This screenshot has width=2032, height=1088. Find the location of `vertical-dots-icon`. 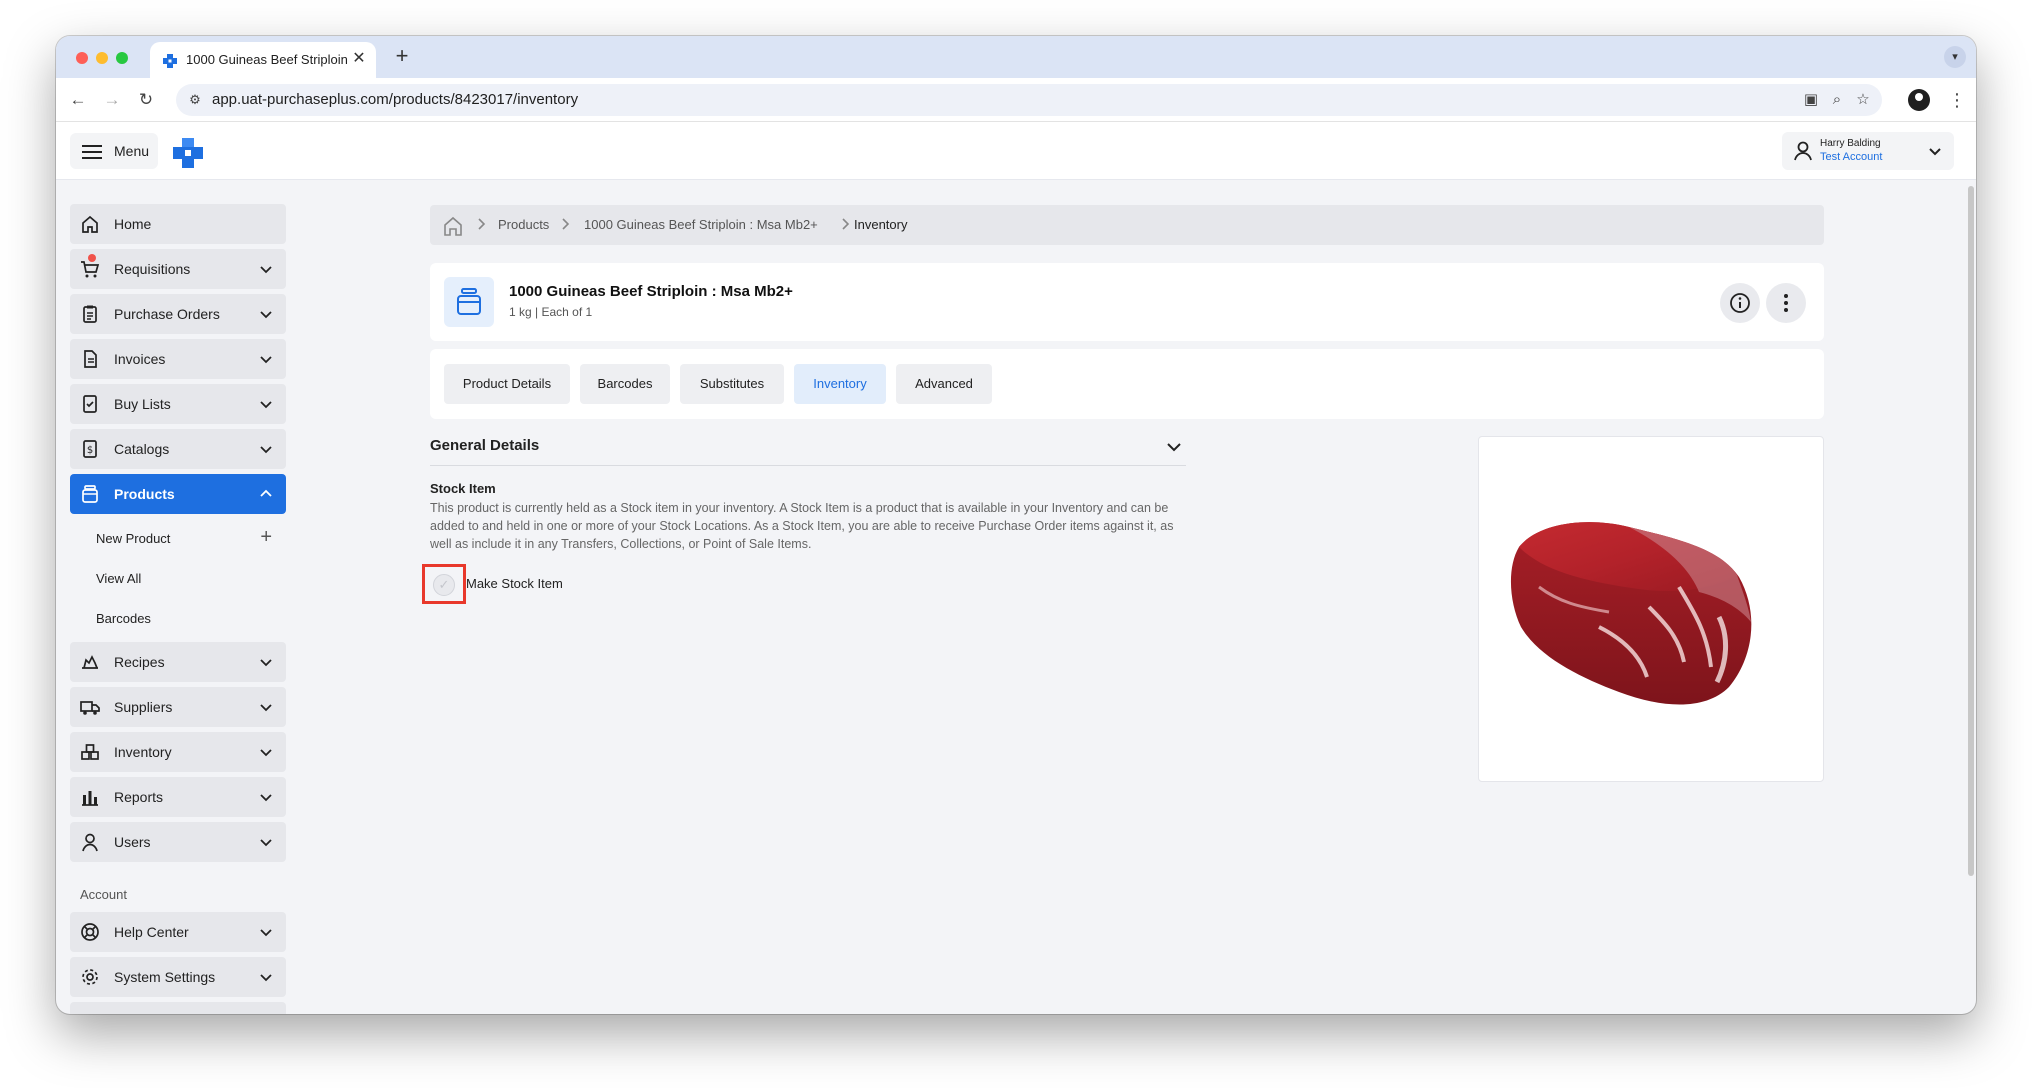

vertical-dots-icon is located at coordinates (1786, 303).